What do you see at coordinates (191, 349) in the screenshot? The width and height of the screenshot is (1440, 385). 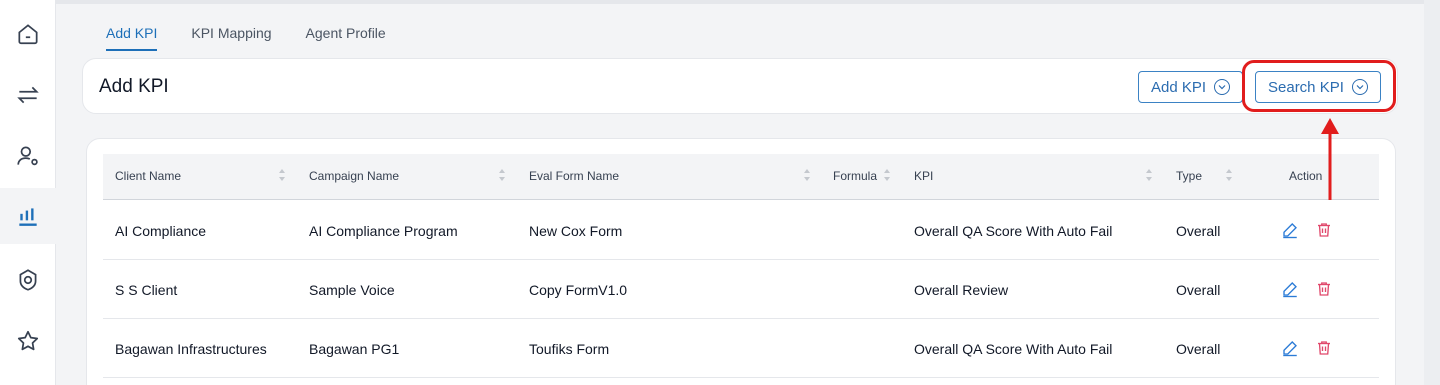 I see `cell-client-name: Bagawan Infrastructures` at bounding box center [191, 349].